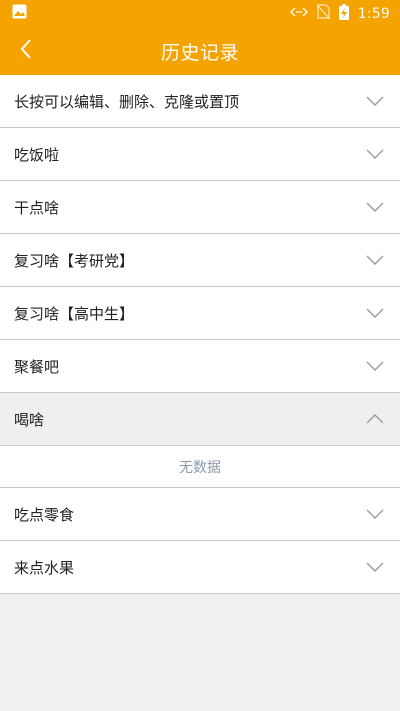 The width and height of the screenshot is (400, 711). What do you see at coordinates (127, 101) in the screenshot?
I see `list-item-label: 长按可以编辑、删除、克隆或置顶` at bounding box center [127, 101].